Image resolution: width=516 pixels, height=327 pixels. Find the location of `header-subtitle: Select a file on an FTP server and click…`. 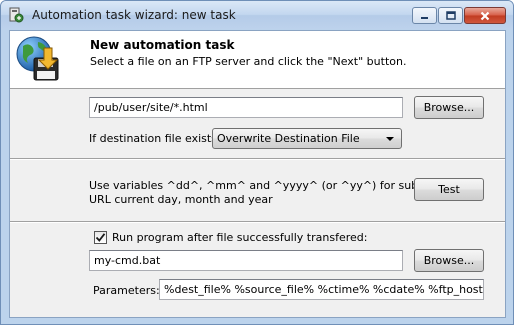

header-subtitle: Select a file on an FTP server and click… is located at coordinates (248, 61).